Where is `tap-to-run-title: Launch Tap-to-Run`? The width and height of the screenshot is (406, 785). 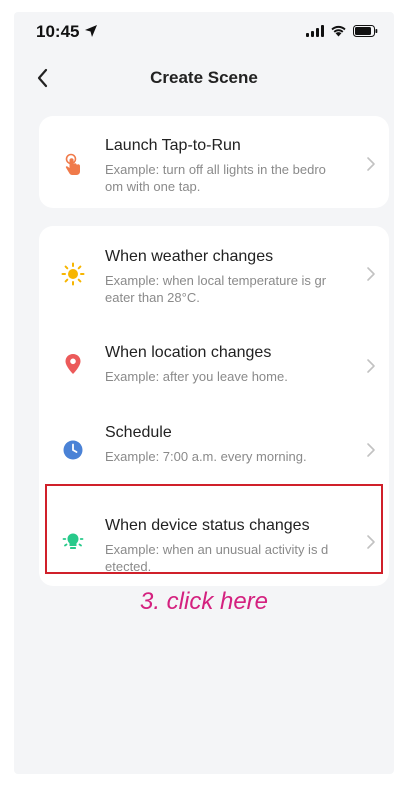
tap-to-run-title: Launch Tap-to-Run is located at coordinates (173, 145).